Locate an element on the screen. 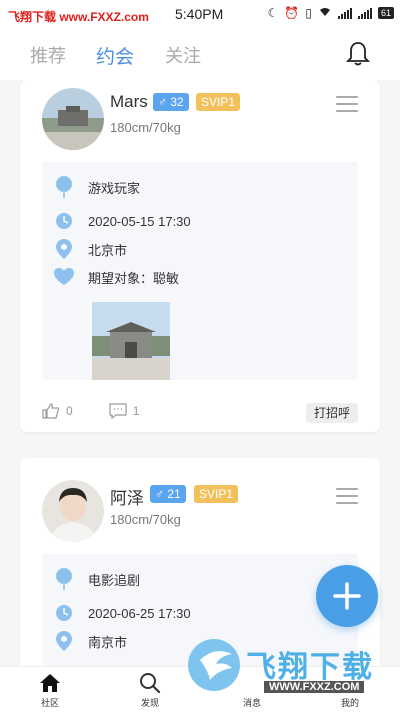 The image size is (400, 712). user-name: 阿泽 is located at coordinates (127, 496).